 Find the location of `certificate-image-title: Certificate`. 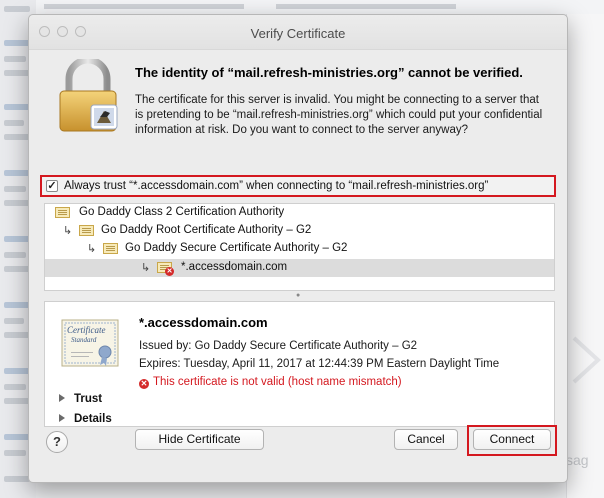

certificate-image-title: Certificate is located at coordinates (86, 330).